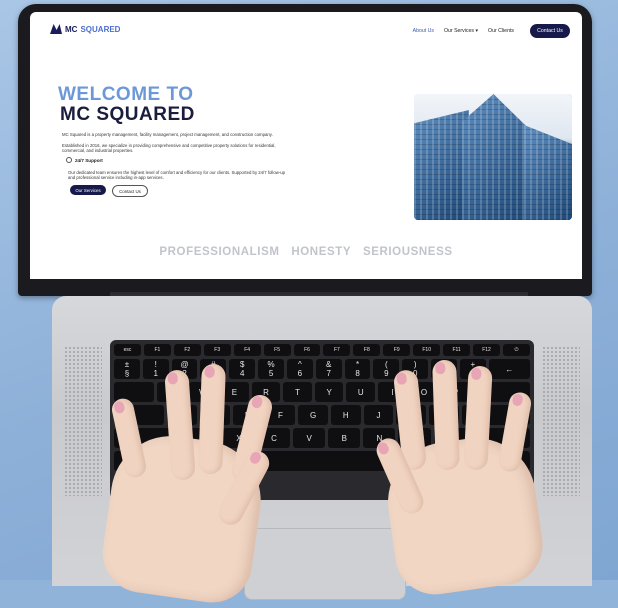 This screenshot has height=608, width=618. What do you see at coordinates (329, 392) in the screenshot?
I see `key-y: Y` at bounding box center [329, 392].